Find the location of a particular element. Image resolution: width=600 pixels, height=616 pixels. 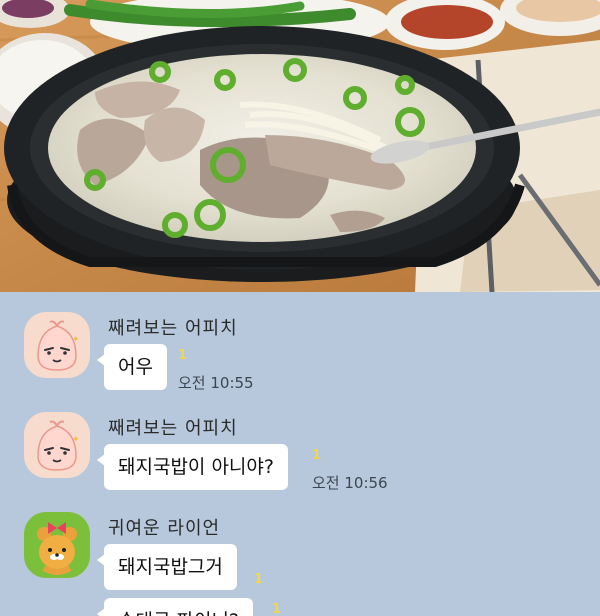

message-bubble: 돼지국밥이 아니야? is located at coordinates (192, 467).